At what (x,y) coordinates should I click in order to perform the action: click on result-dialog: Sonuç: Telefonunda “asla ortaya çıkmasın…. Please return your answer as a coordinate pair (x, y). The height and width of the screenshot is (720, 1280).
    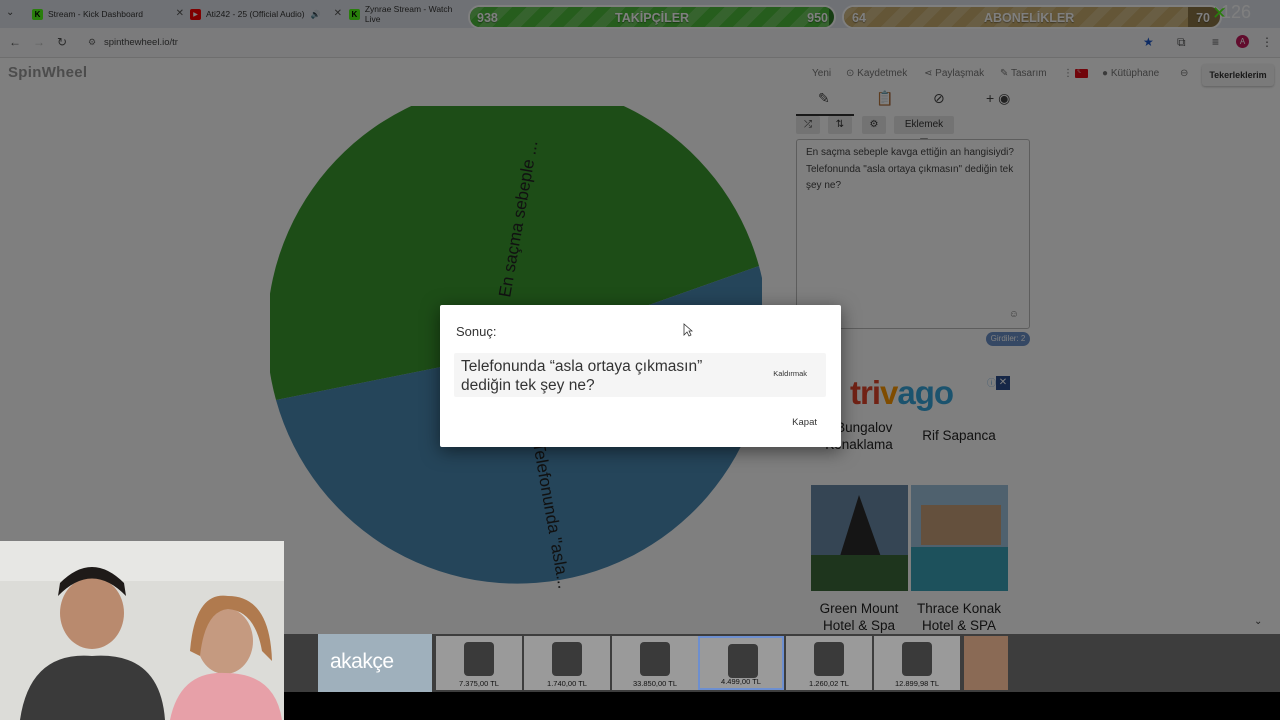
    Looking at the image, I should click on (640, 376).